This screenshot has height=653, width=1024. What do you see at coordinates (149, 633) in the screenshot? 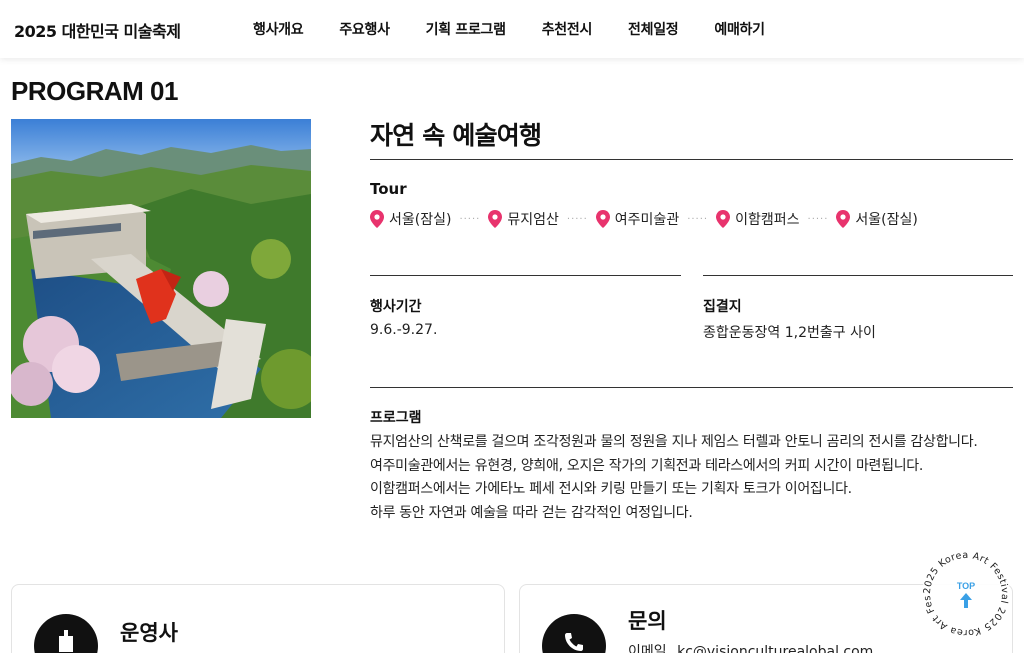
I see `operator-title: 운영사` at bounding box center [149, 633].